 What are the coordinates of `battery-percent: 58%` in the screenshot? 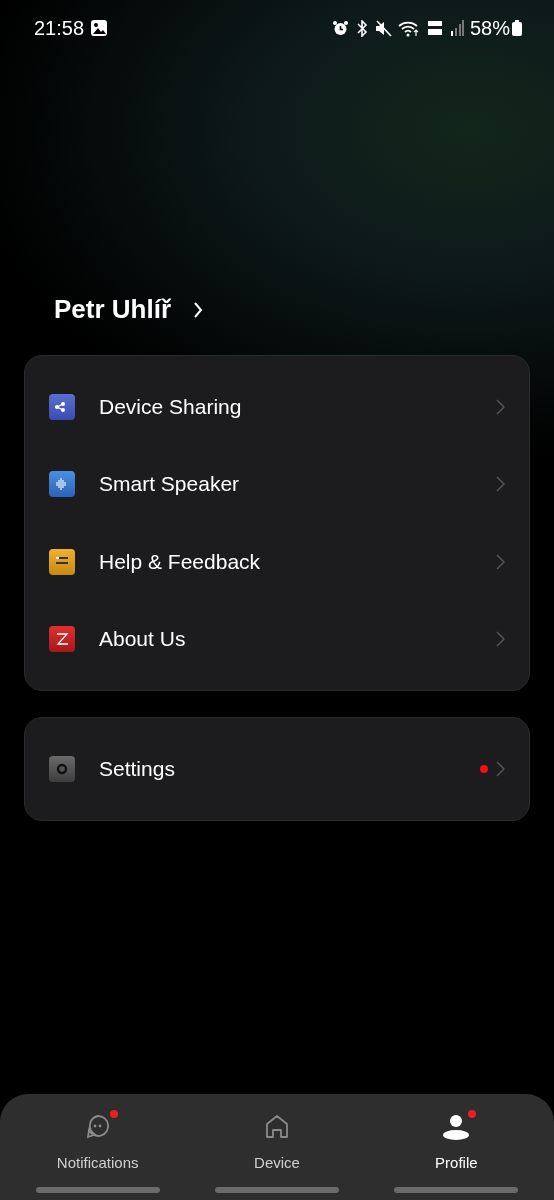 It's located at (489, 28).